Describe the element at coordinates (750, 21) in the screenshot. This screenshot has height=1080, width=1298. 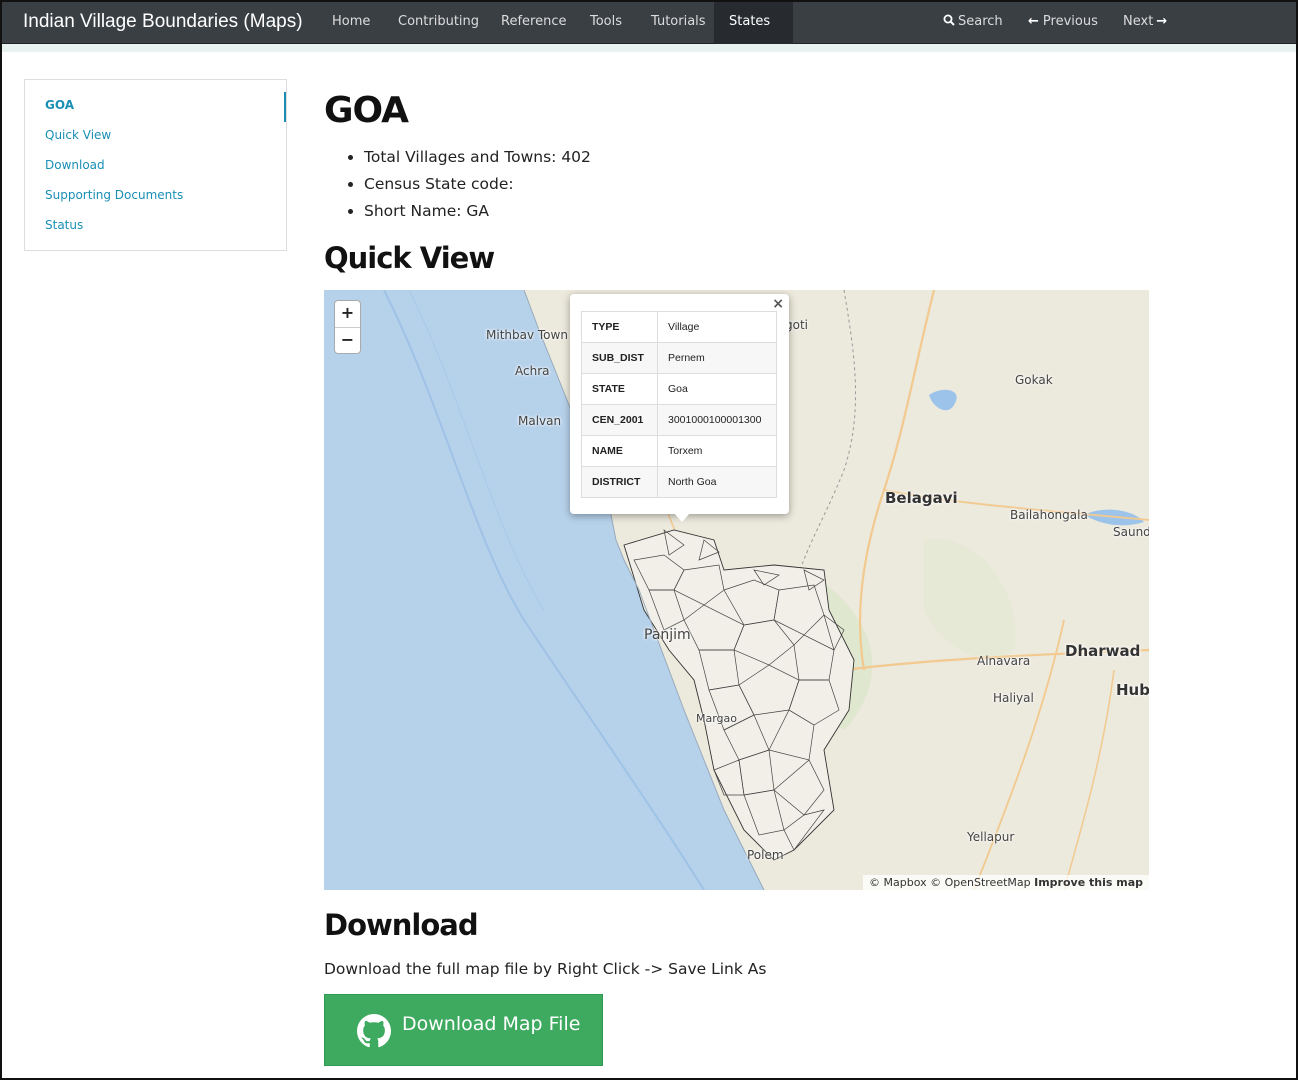
I see `nav-states-label: States` at that location.